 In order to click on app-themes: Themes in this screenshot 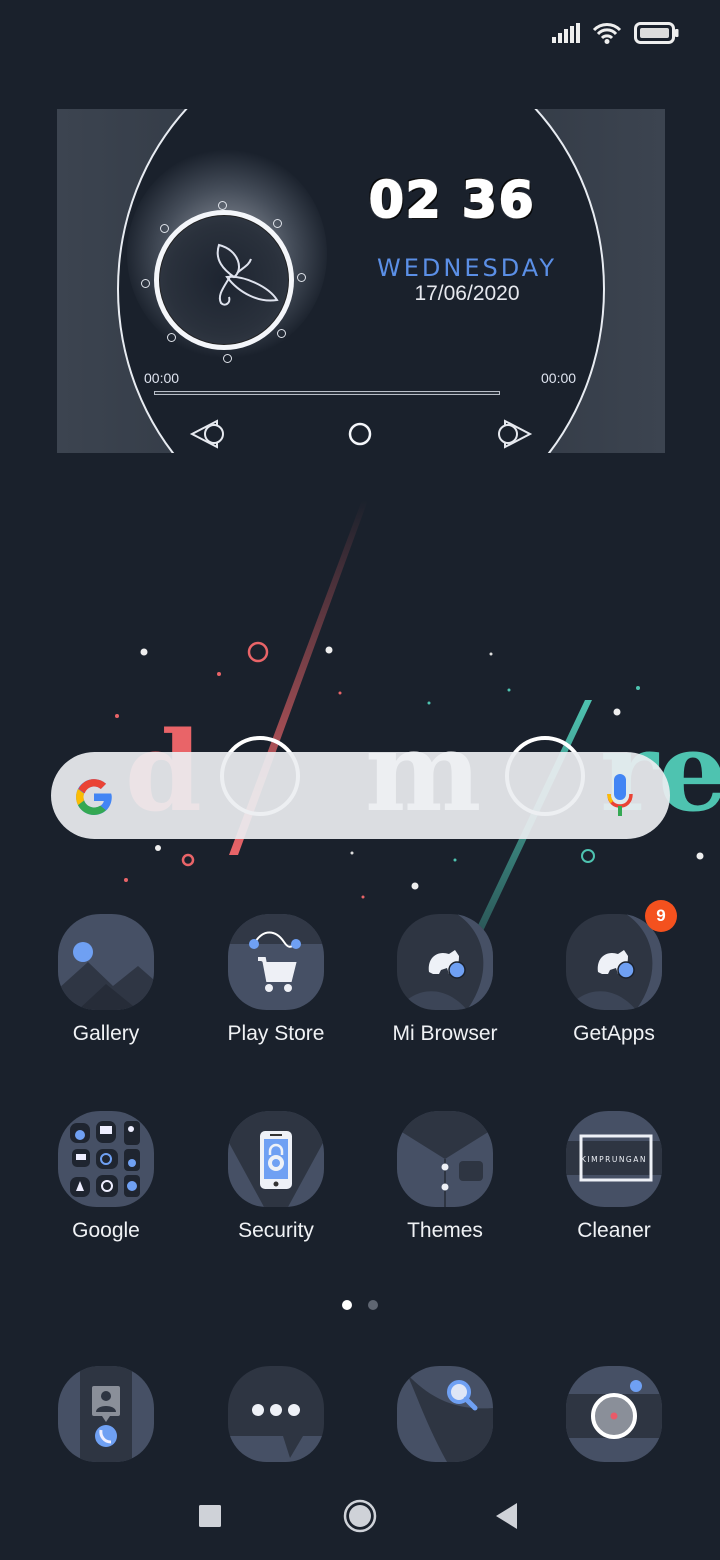, I will do `click(445, 1177)`.